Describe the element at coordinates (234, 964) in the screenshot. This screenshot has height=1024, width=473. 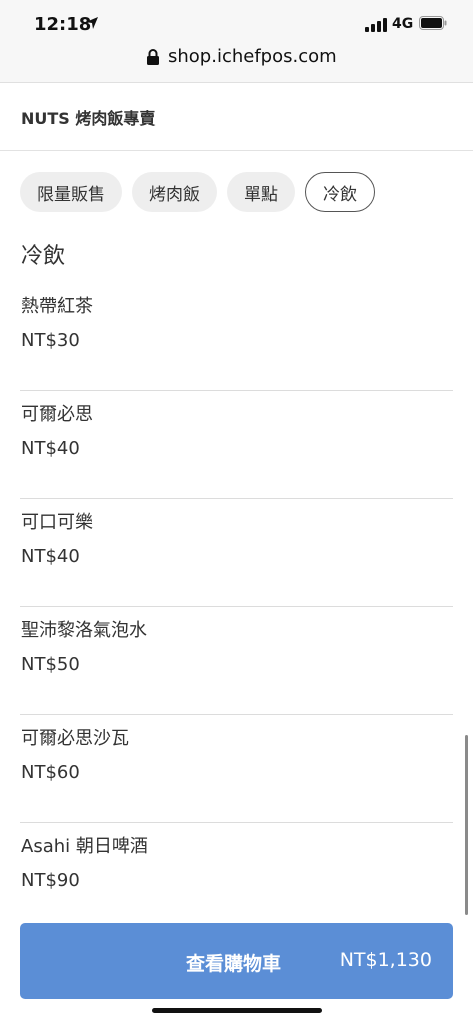
I see `view-cart-label: 查看購物車` at that location.